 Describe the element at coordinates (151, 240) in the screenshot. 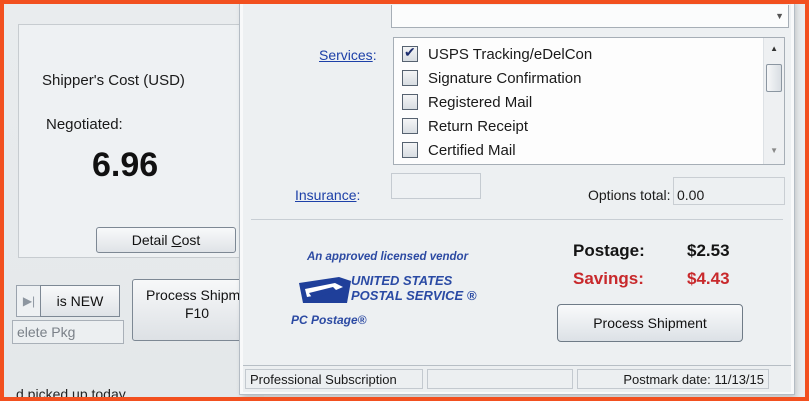

I see `detail-cost-prefix: Detail` at that location.